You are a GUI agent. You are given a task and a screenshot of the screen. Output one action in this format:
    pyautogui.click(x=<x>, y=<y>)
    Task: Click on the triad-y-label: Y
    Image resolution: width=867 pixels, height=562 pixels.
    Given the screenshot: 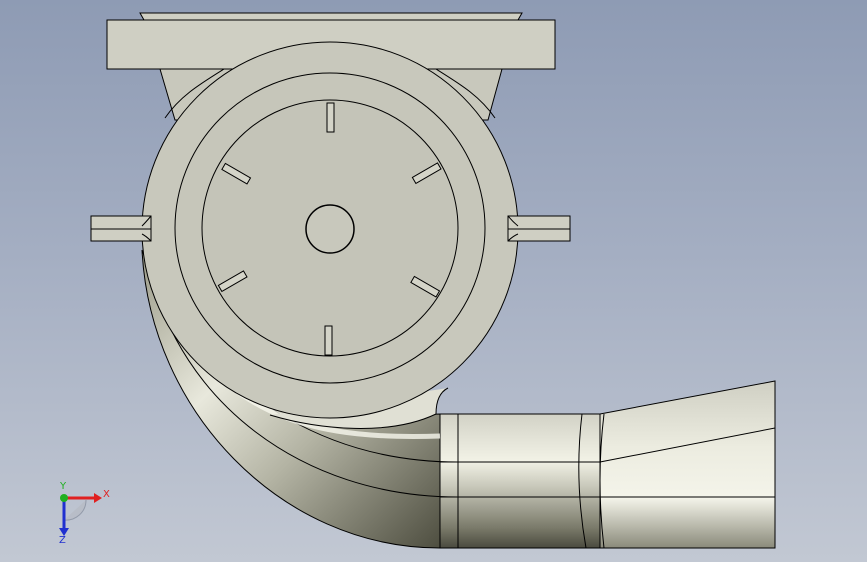 What is the action you would take?
    pyautogui.click(x=63, y=486)
    